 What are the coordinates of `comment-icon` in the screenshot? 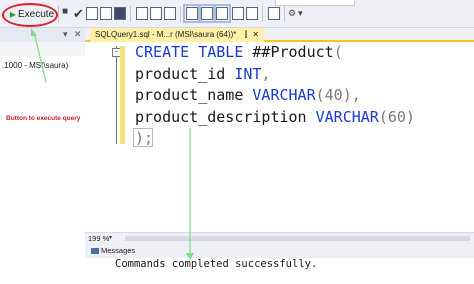 It's located at (238, 13).